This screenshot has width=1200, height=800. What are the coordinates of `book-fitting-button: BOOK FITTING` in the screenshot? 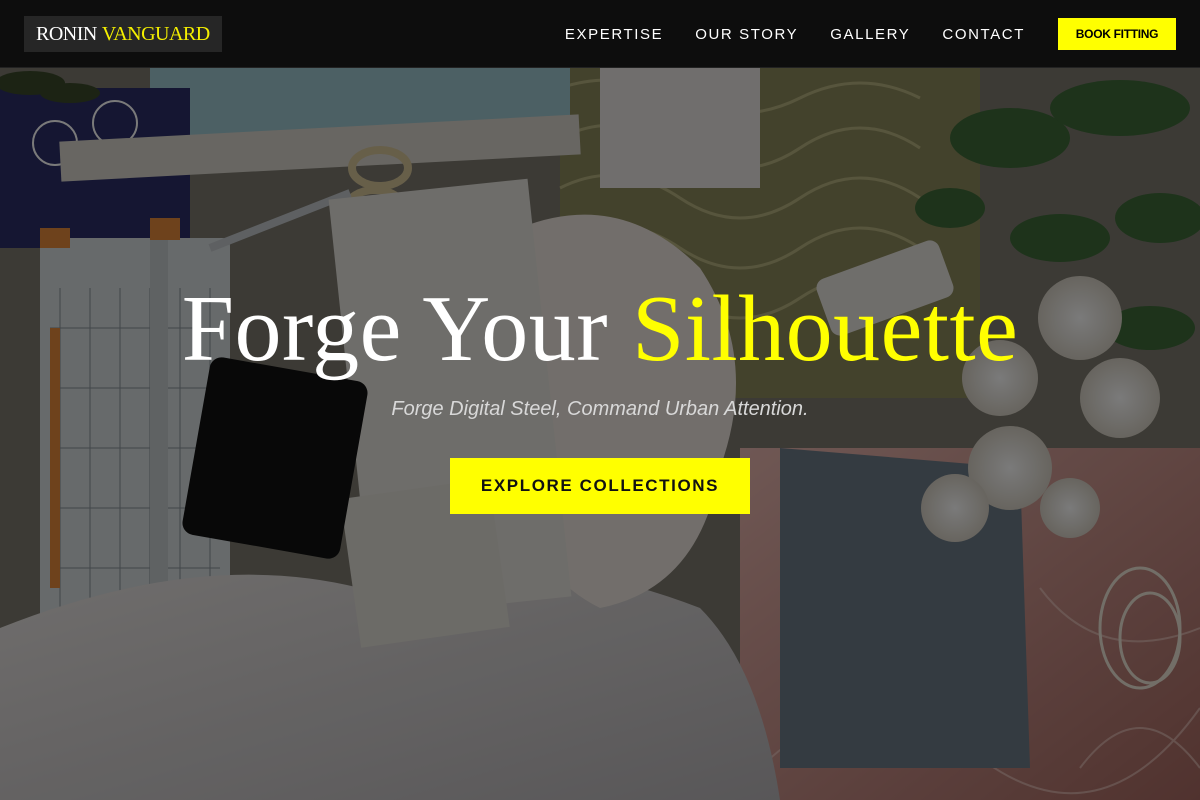 It's located at (1117, 34).